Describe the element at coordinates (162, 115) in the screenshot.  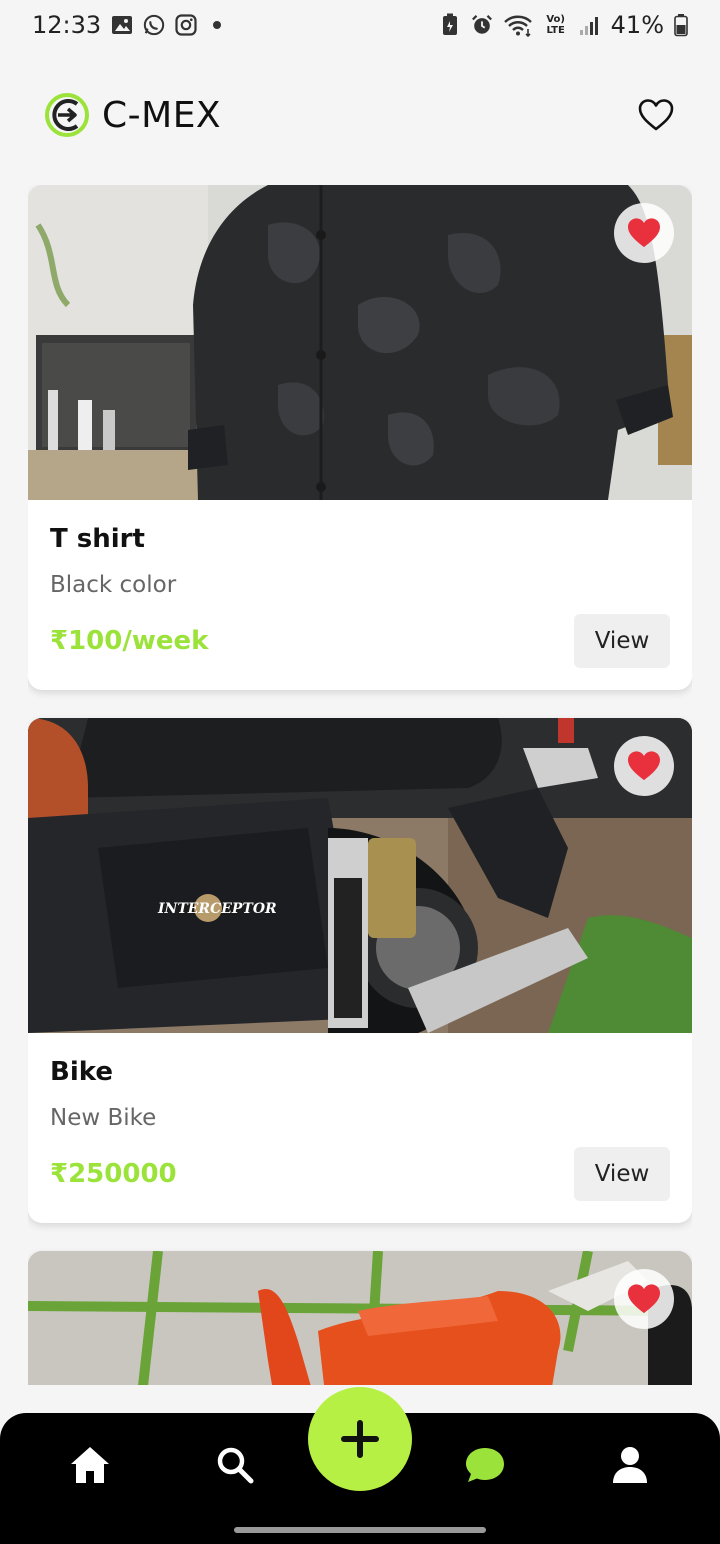
I see `app-title: C-MEX` at that location.